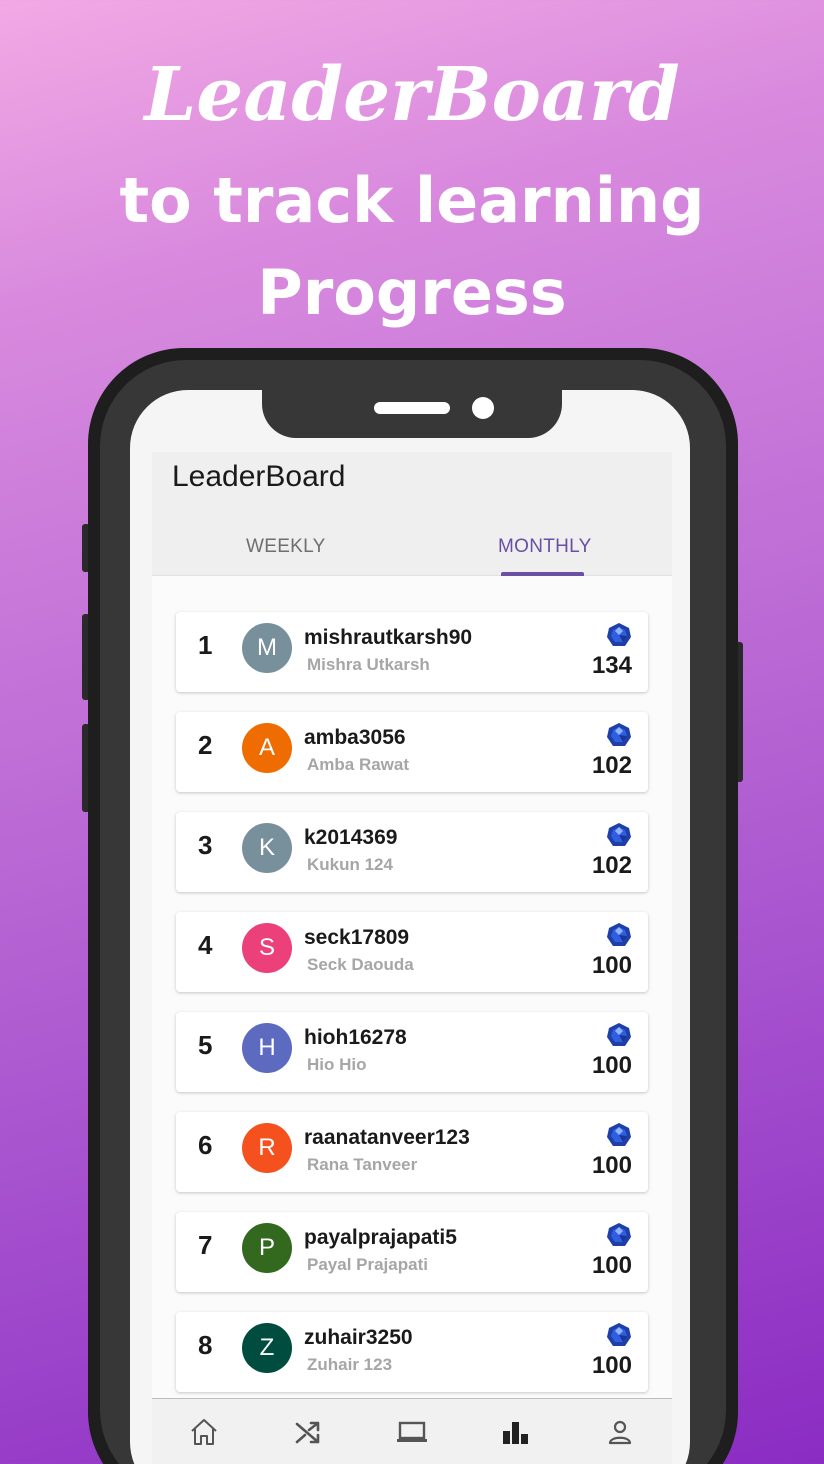 This screenshot has height=1464, width=824. Describe the element at coordinates (611, 665) in the screenshot. I see `score: 134` at that location.